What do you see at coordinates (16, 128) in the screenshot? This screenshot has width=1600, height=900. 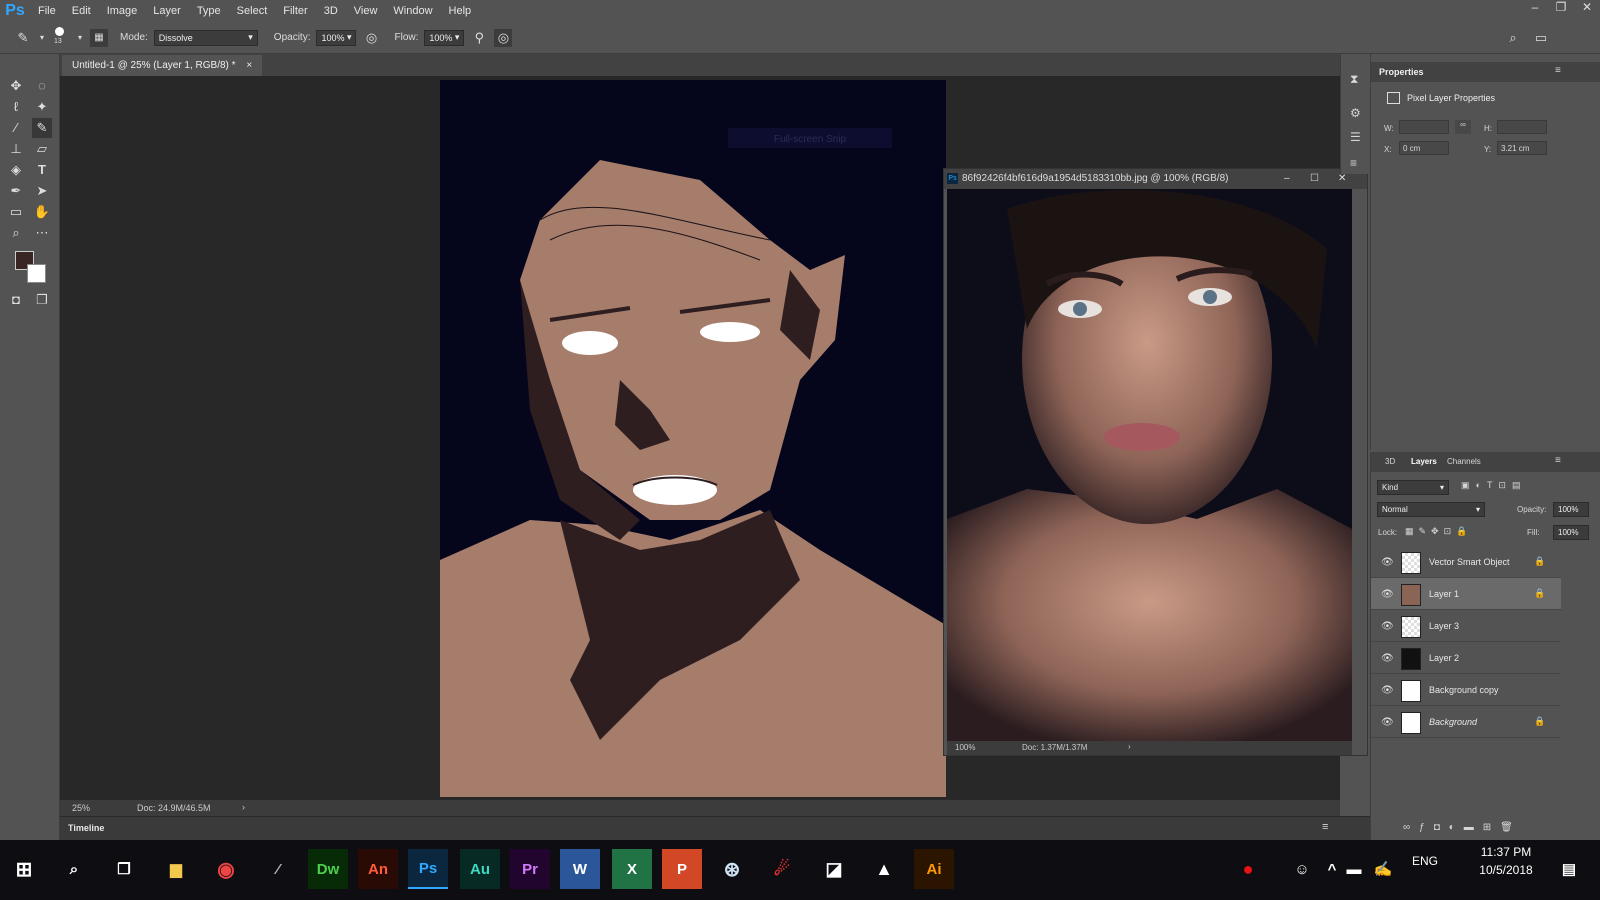 I see `eyedropper-tool-icon: ⁄` at bounding box center [16, 128].